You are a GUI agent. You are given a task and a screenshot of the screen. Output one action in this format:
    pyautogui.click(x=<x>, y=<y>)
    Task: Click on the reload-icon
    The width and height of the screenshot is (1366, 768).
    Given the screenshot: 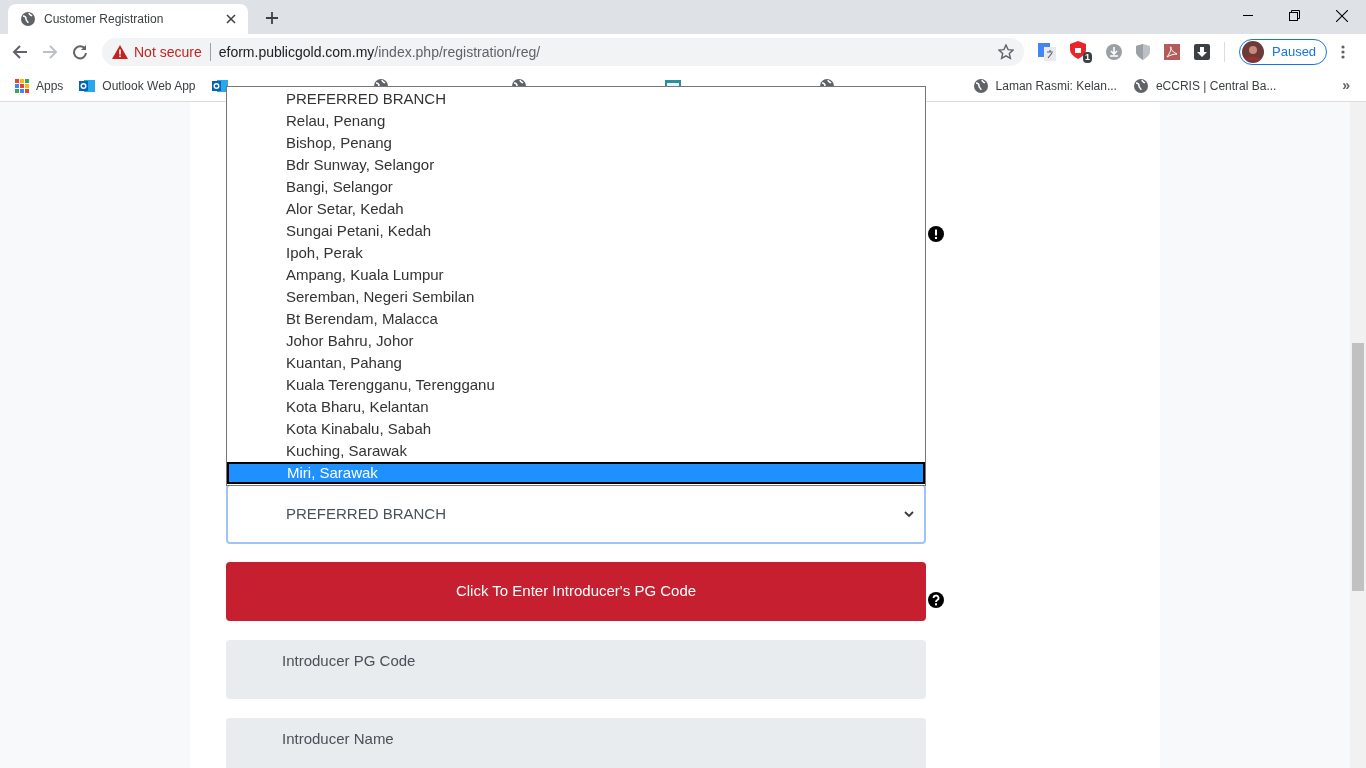 What is the action you would take?
    pyautogui.click(x=80, y=52)
    